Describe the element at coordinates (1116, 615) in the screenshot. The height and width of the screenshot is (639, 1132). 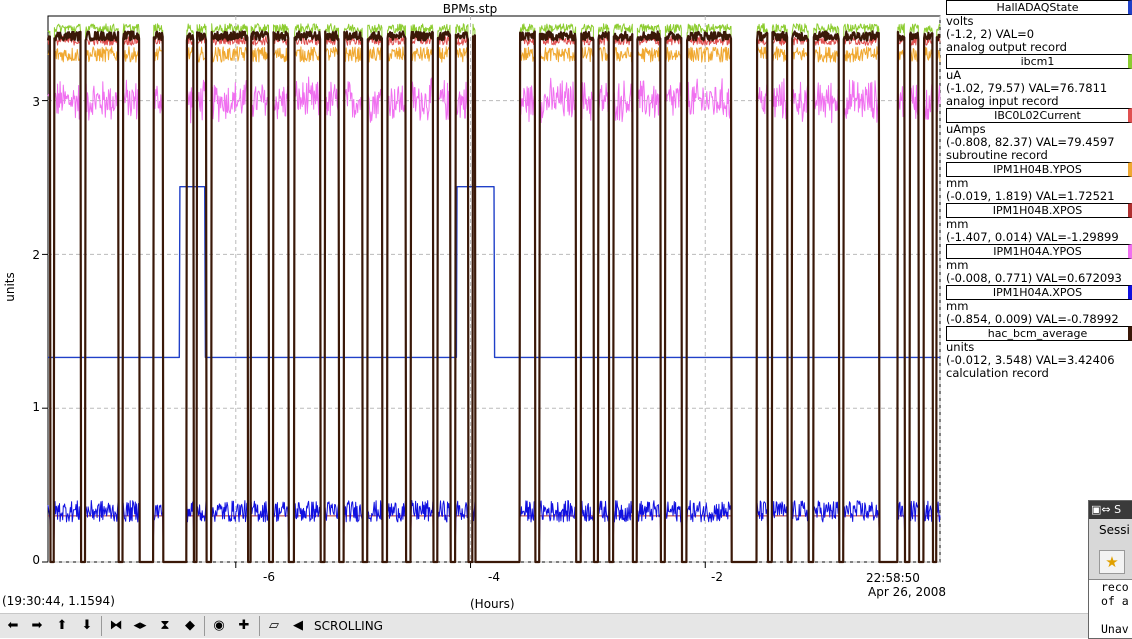
I see `session-text-line` at that location.